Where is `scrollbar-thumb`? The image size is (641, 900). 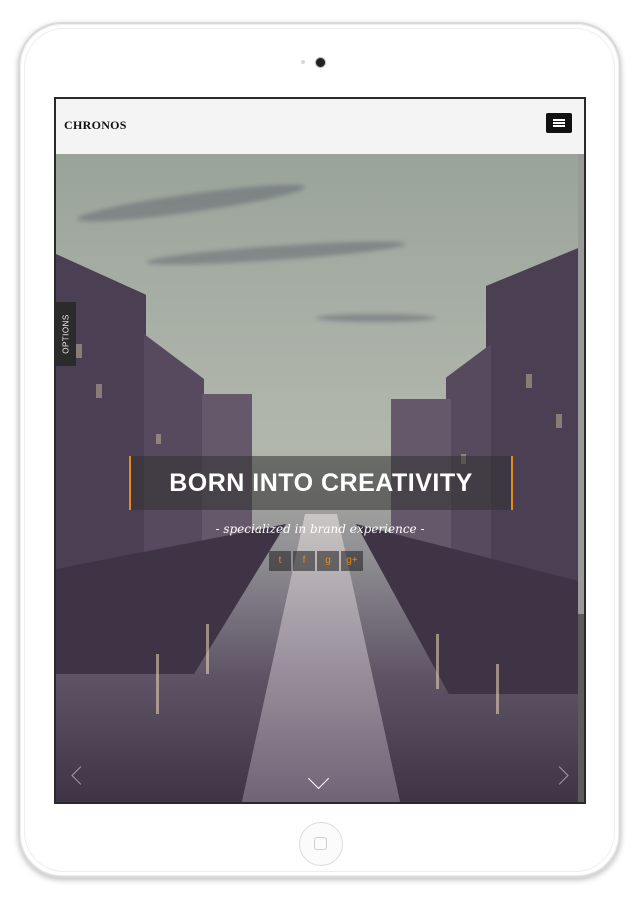
scrollbar-thumb is located at coordinates (581, 384).